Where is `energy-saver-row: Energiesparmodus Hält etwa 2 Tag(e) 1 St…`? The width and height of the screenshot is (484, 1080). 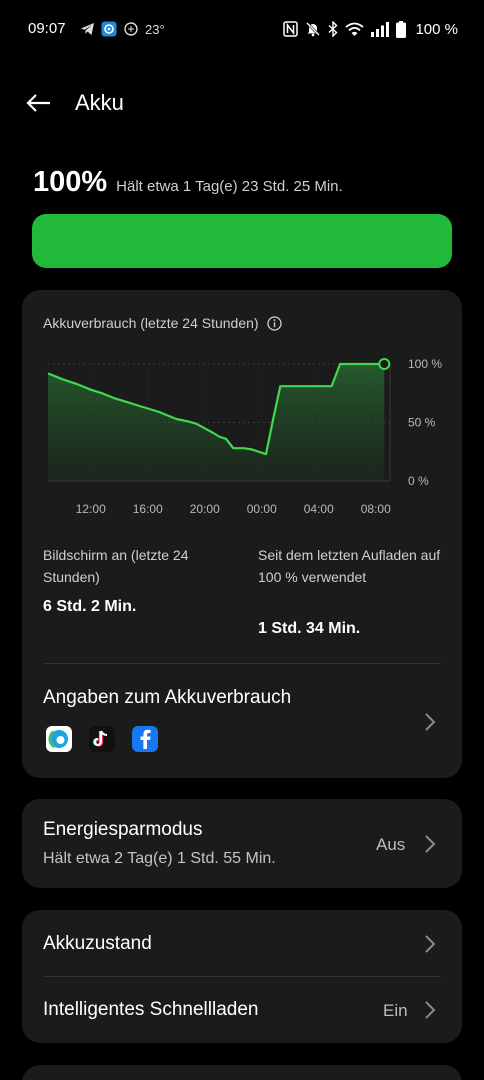 energy-saver-row: Energiesparmodus Hält etwa 2 Tag(e) 1 St… is located at coordinates (242, 843).